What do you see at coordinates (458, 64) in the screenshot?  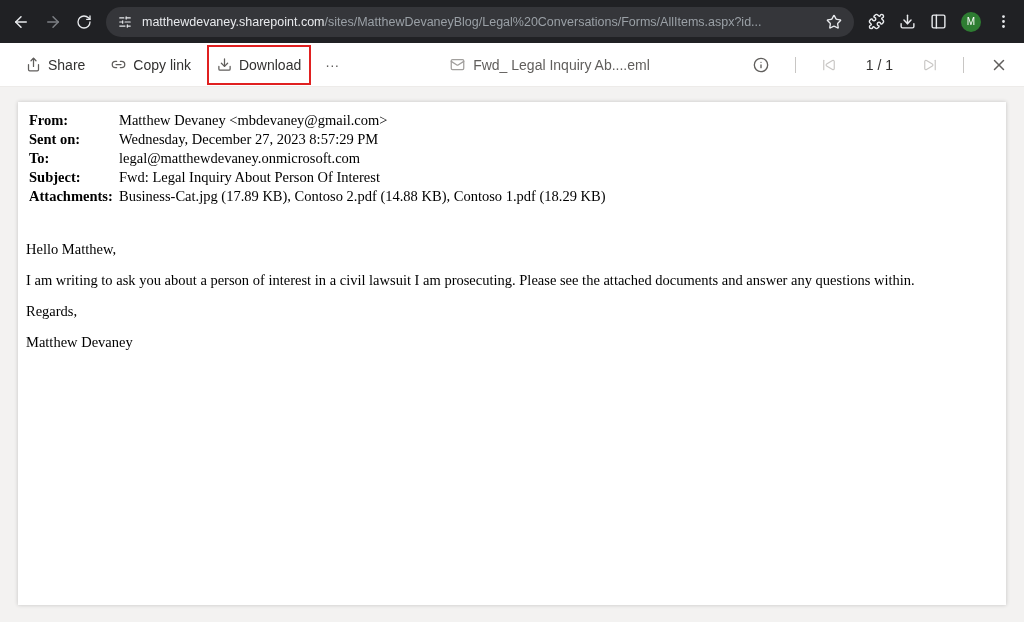 I see `mail-icon` at bounding box center [458, 64].